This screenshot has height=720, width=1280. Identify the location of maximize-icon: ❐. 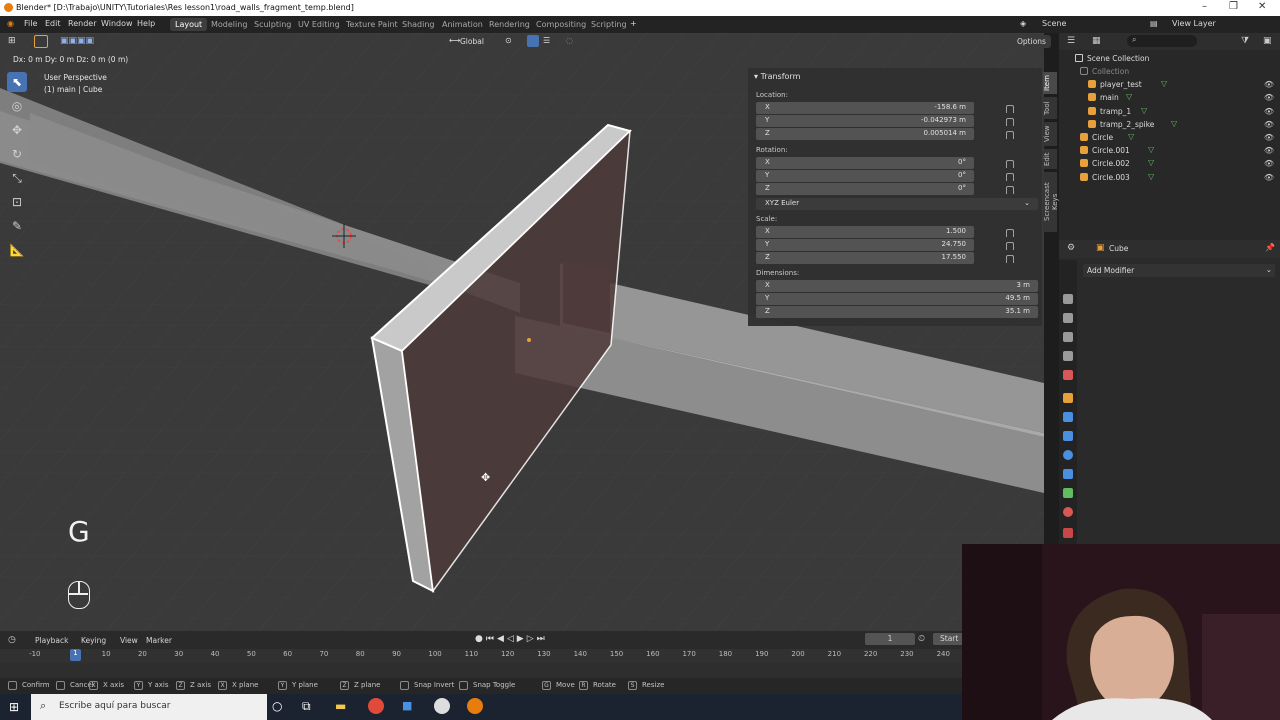
(1233, 6).